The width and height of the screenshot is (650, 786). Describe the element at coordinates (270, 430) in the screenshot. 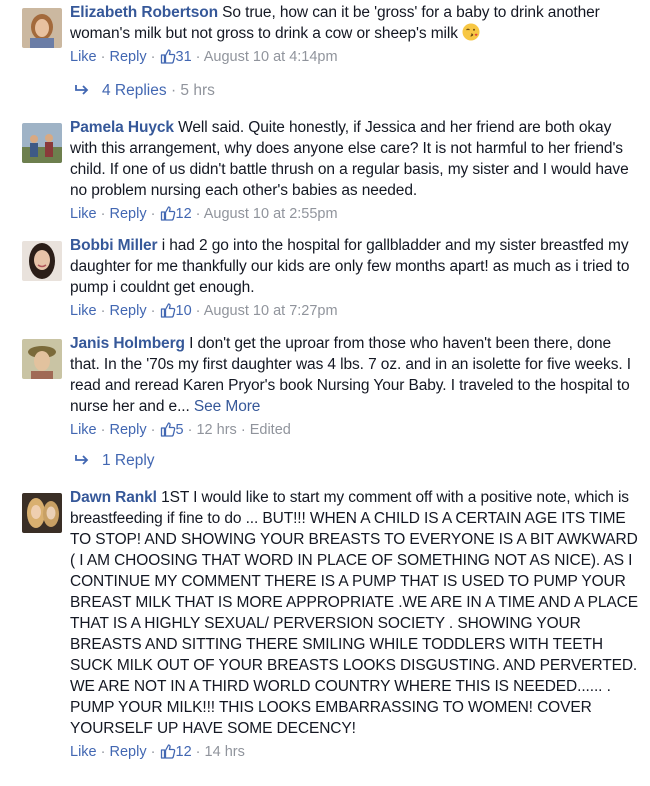

I see `edited-label: Edited` at that location.